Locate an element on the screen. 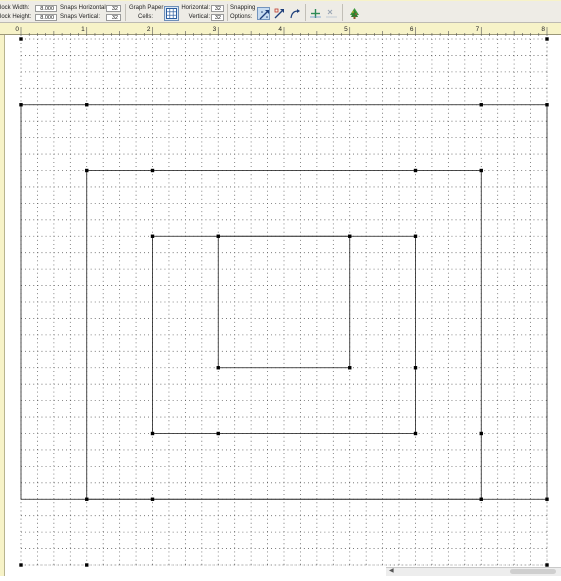  ruler-label: 0 is located at coordinates (17, 29).